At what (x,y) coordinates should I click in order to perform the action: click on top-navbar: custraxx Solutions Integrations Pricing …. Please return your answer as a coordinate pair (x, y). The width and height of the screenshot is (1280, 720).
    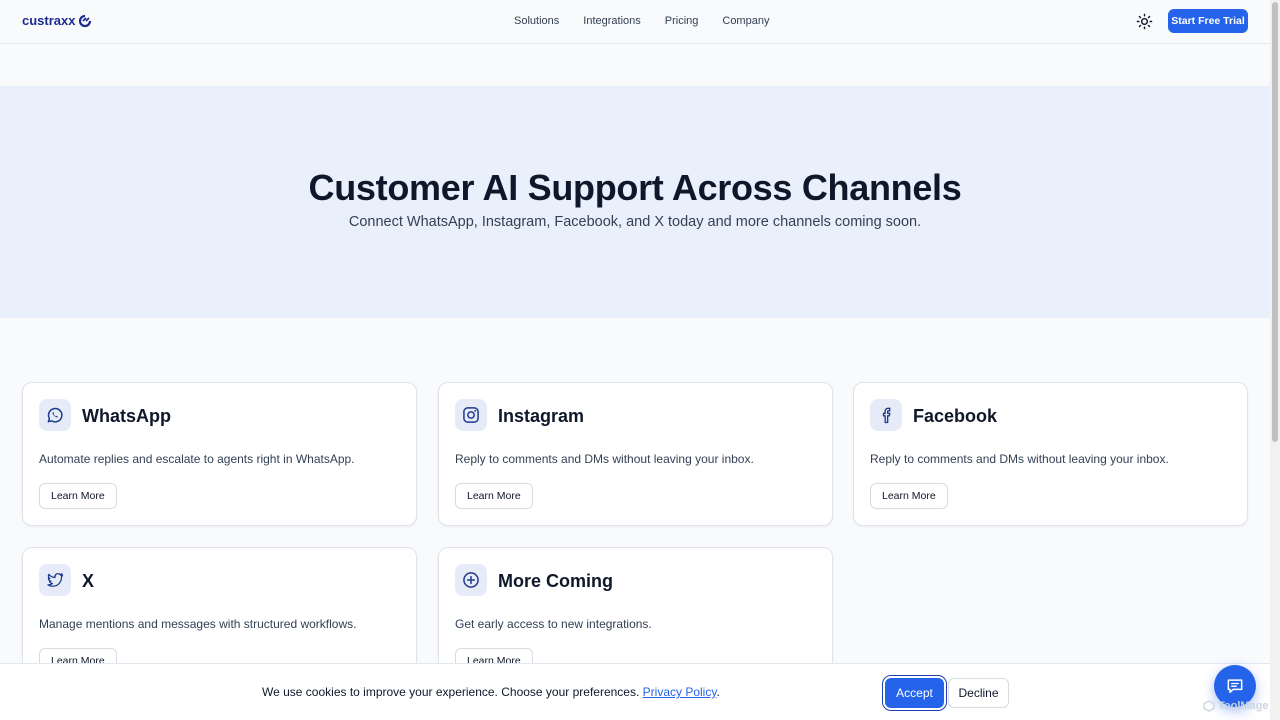
    Looking at the image, I should click on (635, 22).